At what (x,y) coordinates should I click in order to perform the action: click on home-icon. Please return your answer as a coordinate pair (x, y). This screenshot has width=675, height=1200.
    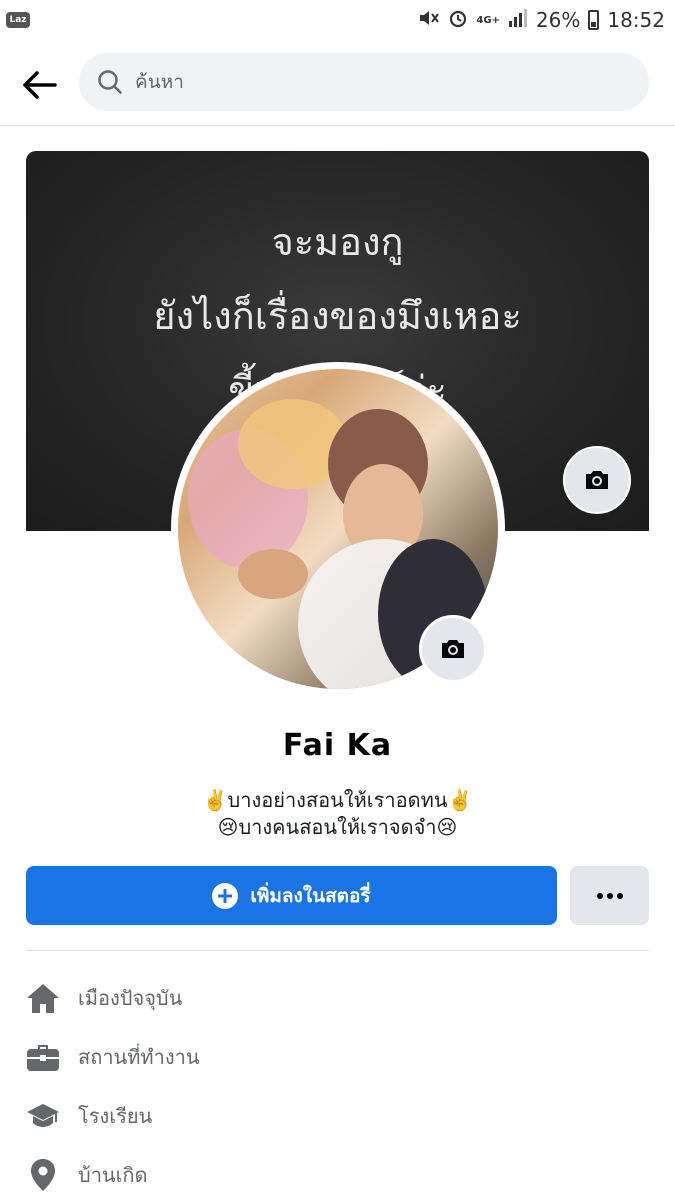
    Looking at the image, I should click on (43, 998).